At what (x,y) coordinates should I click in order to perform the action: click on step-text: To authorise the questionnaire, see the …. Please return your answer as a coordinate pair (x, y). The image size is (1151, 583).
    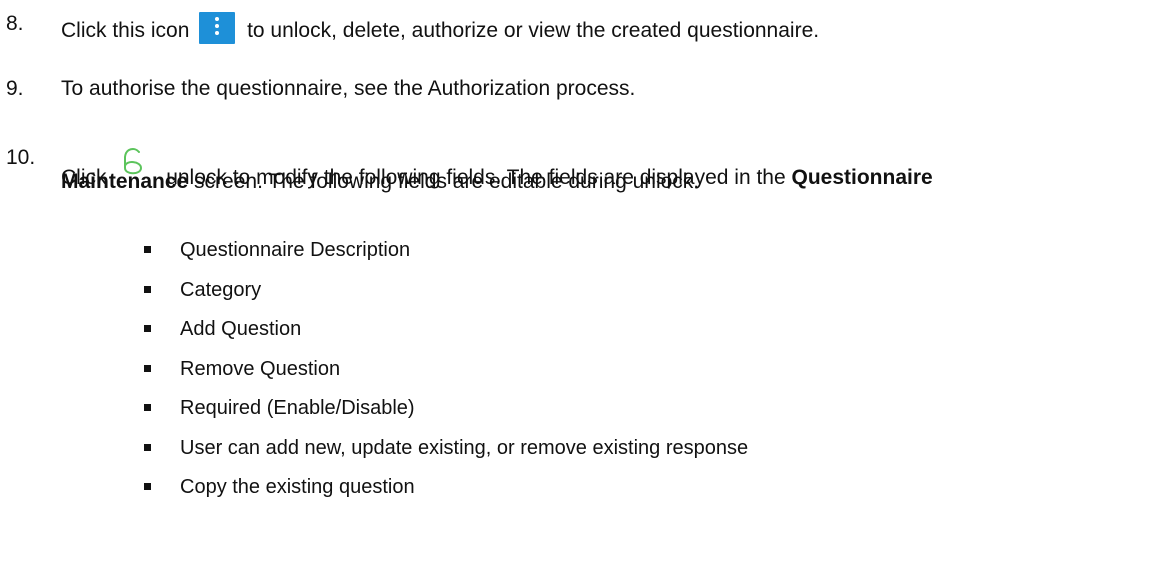
    Looking at the image, I should click on (348, 88).